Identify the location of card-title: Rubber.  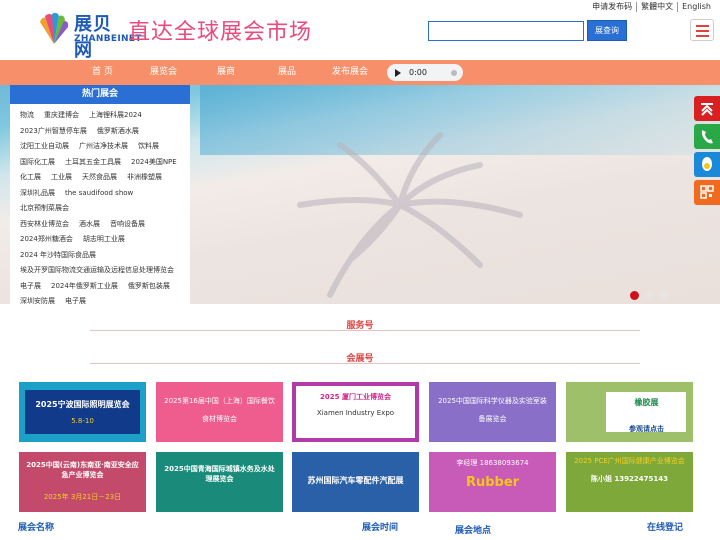
(492, 482).